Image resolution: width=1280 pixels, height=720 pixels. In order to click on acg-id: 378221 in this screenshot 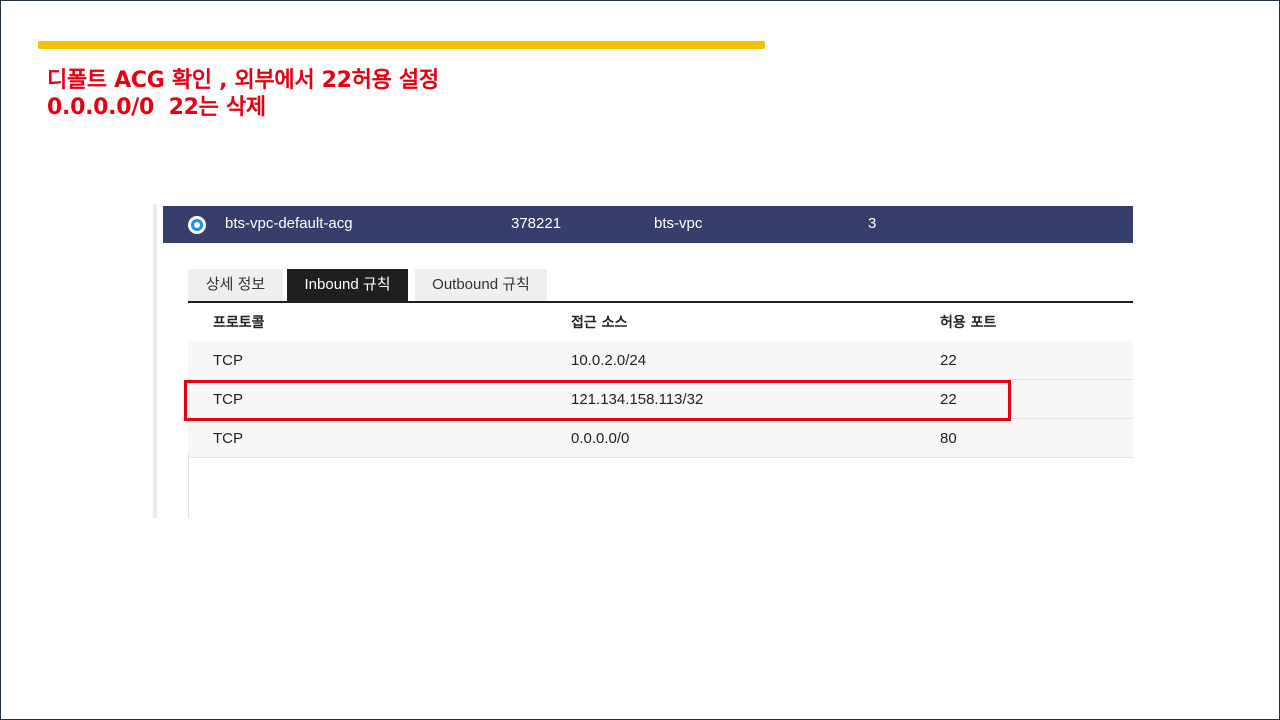, I will do `click(536, 223)`.